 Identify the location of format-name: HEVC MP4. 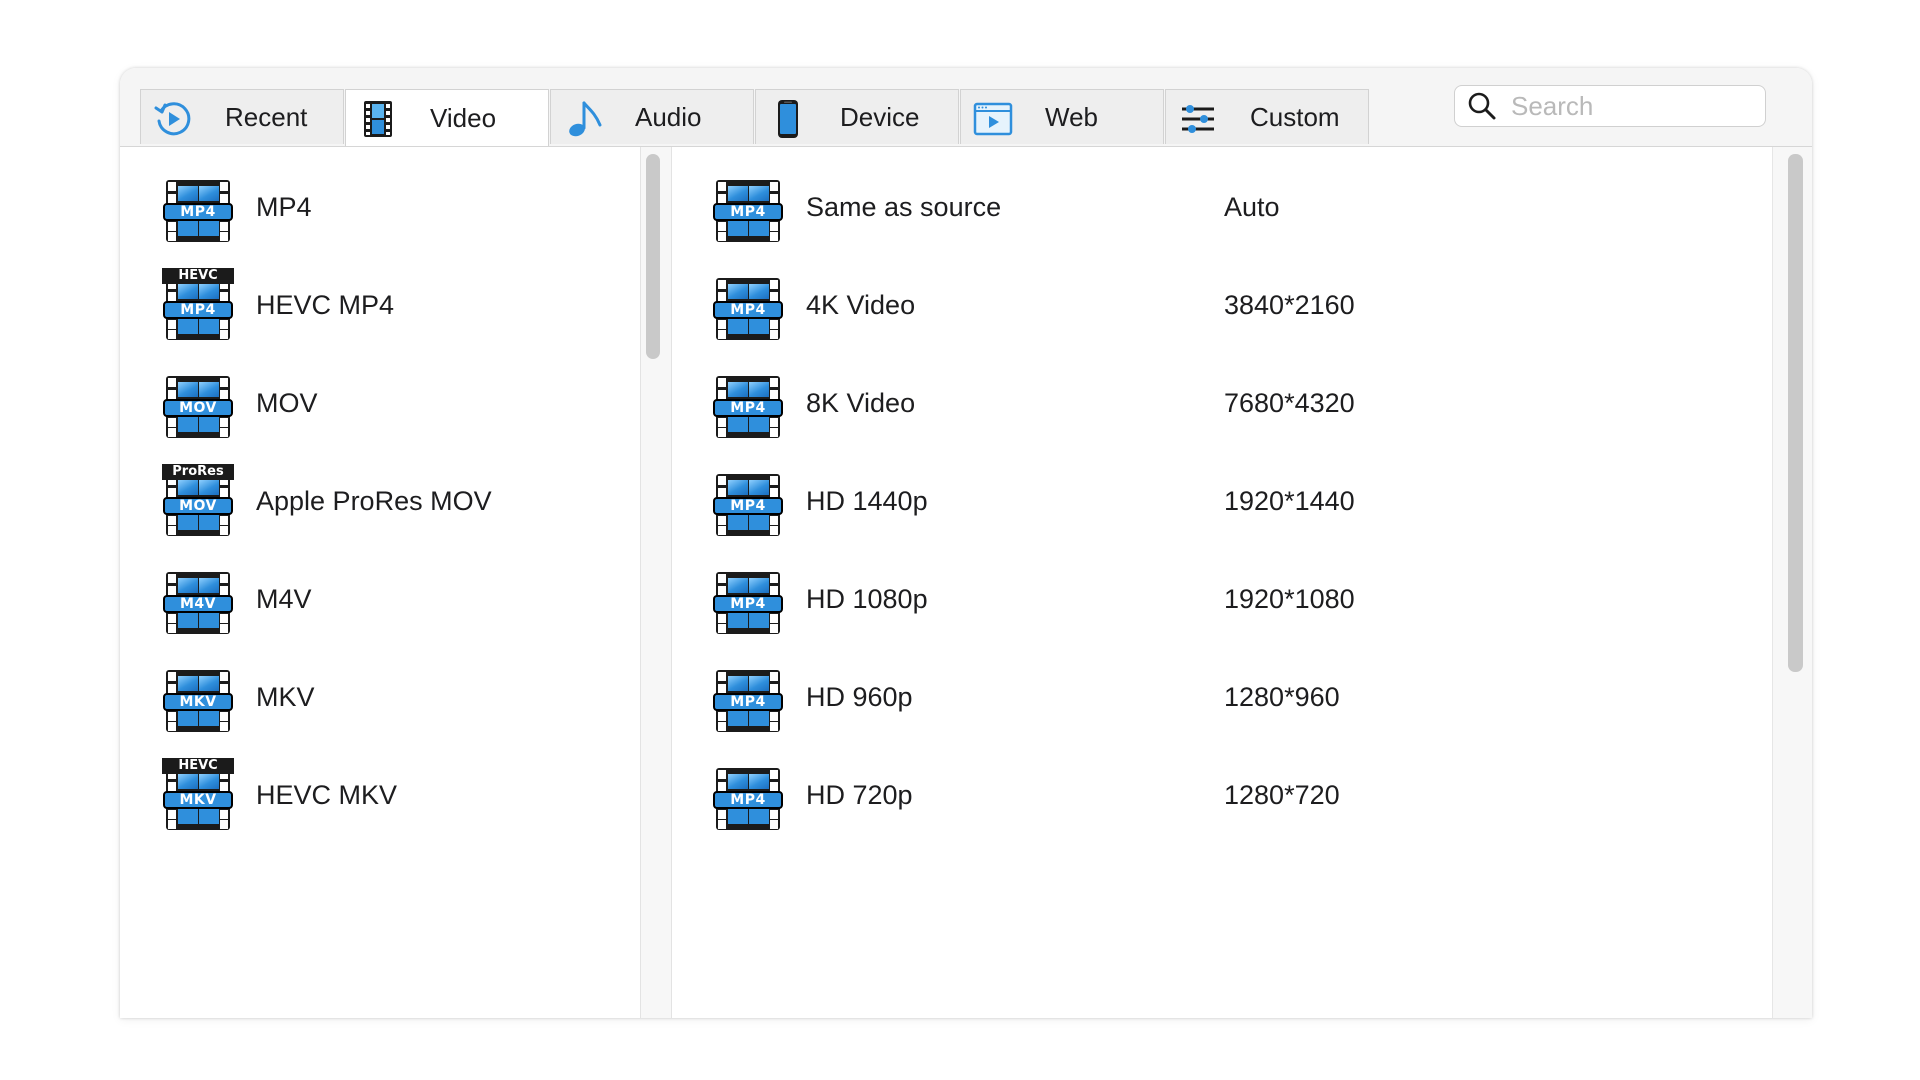
(325, 304).